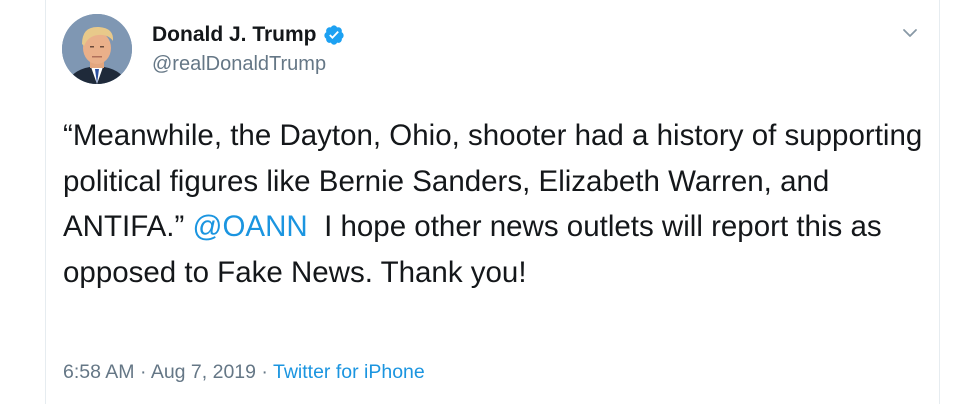 The height and width of the screenshot is (404, 962). What do you see at coordinates (334, 35) in the screenshot?
I see `verified-badge-icon` at bounding box center [334, 35].